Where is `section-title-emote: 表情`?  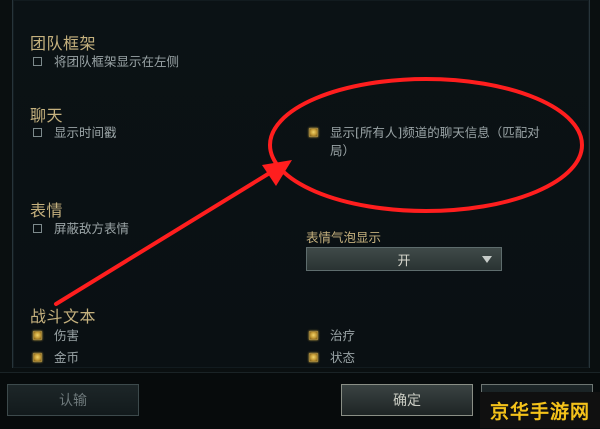 section-title-emote: 表情 is located at coordinates (47, 210).